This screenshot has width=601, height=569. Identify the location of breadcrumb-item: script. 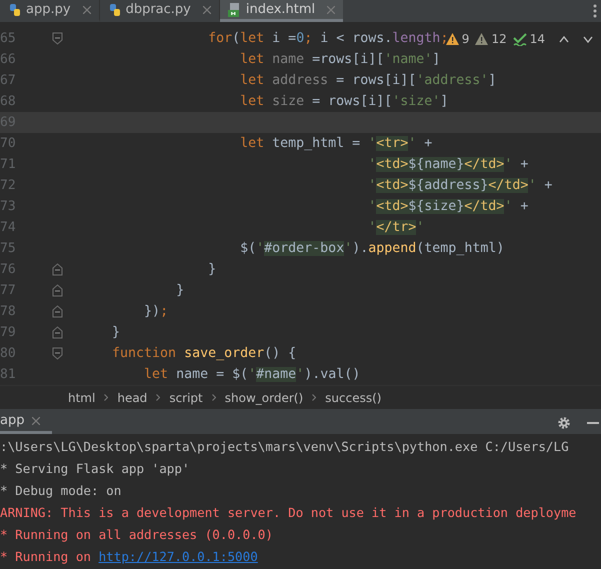
(186, 397).